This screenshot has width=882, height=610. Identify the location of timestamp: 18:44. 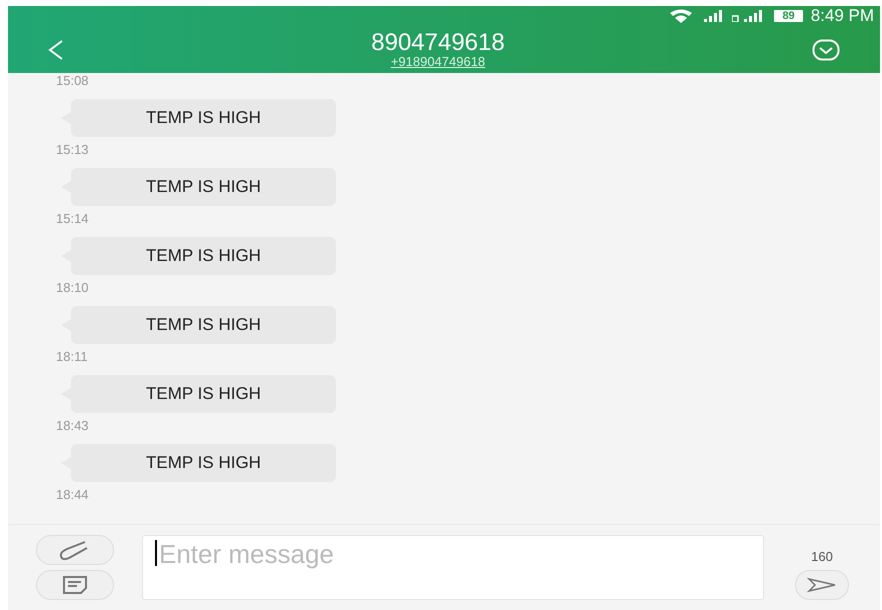
(73, 495).